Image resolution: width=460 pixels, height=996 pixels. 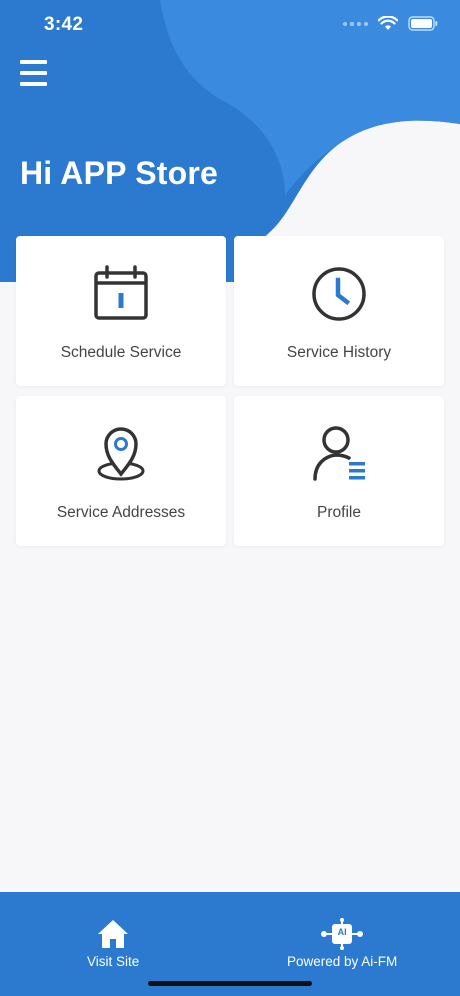 I want to click on wifi-icon, so click(x=388, y=23).